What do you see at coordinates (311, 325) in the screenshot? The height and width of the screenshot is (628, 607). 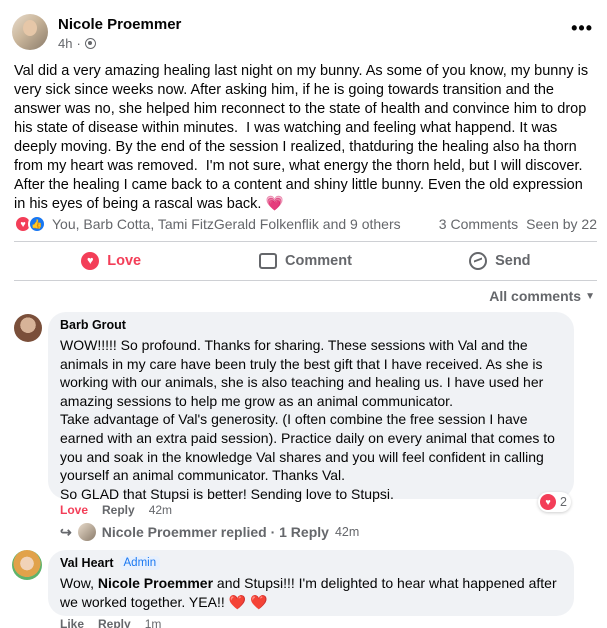 I see `comment-author: Barb Grout` at bounding box center [311, 325].